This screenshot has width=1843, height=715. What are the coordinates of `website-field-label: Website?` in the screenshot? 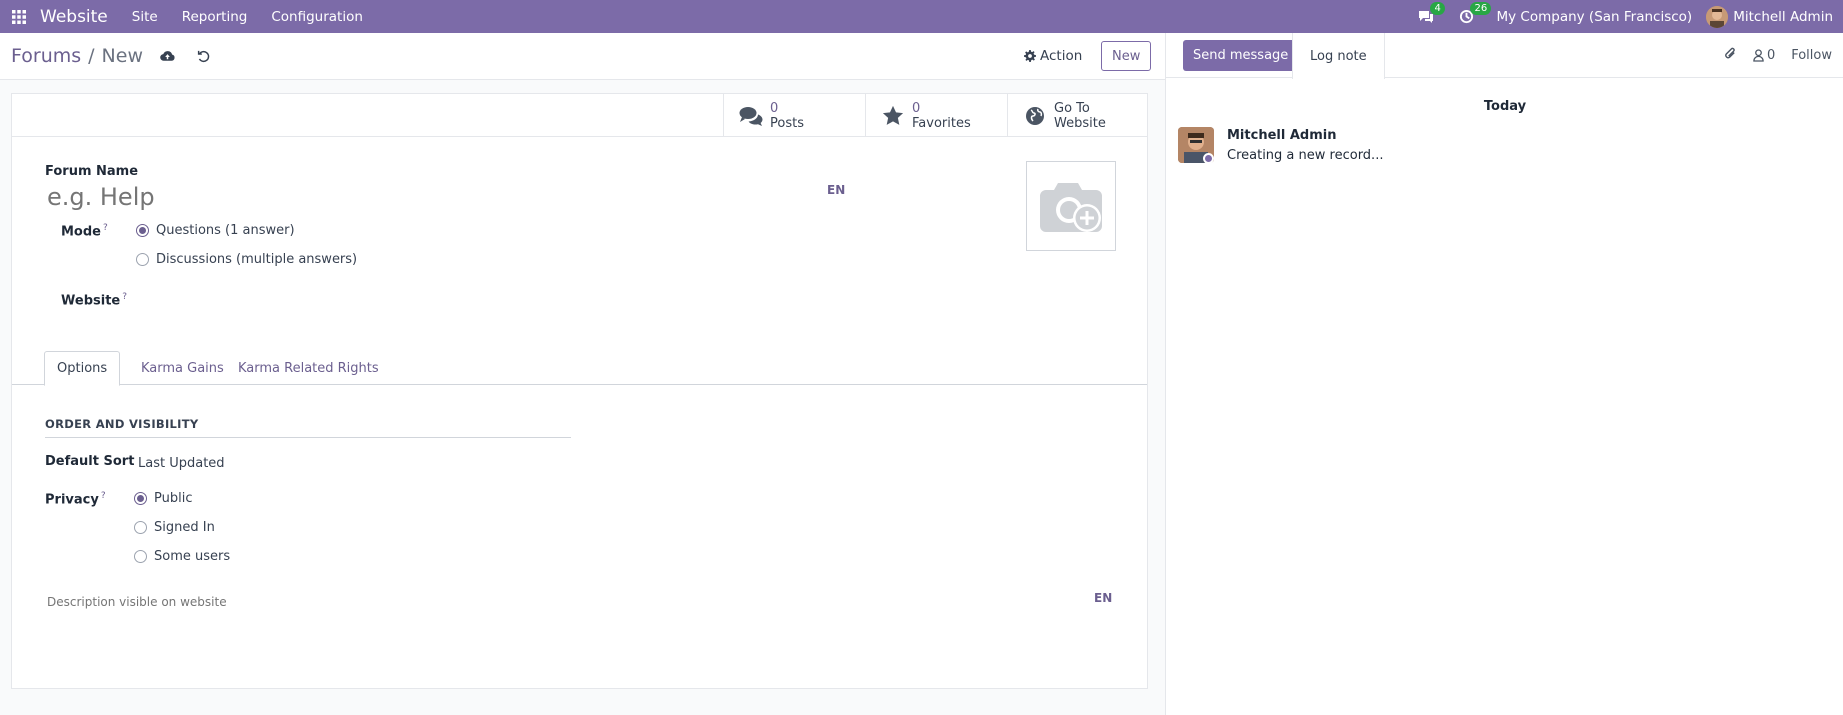 It's located at (94, 300).